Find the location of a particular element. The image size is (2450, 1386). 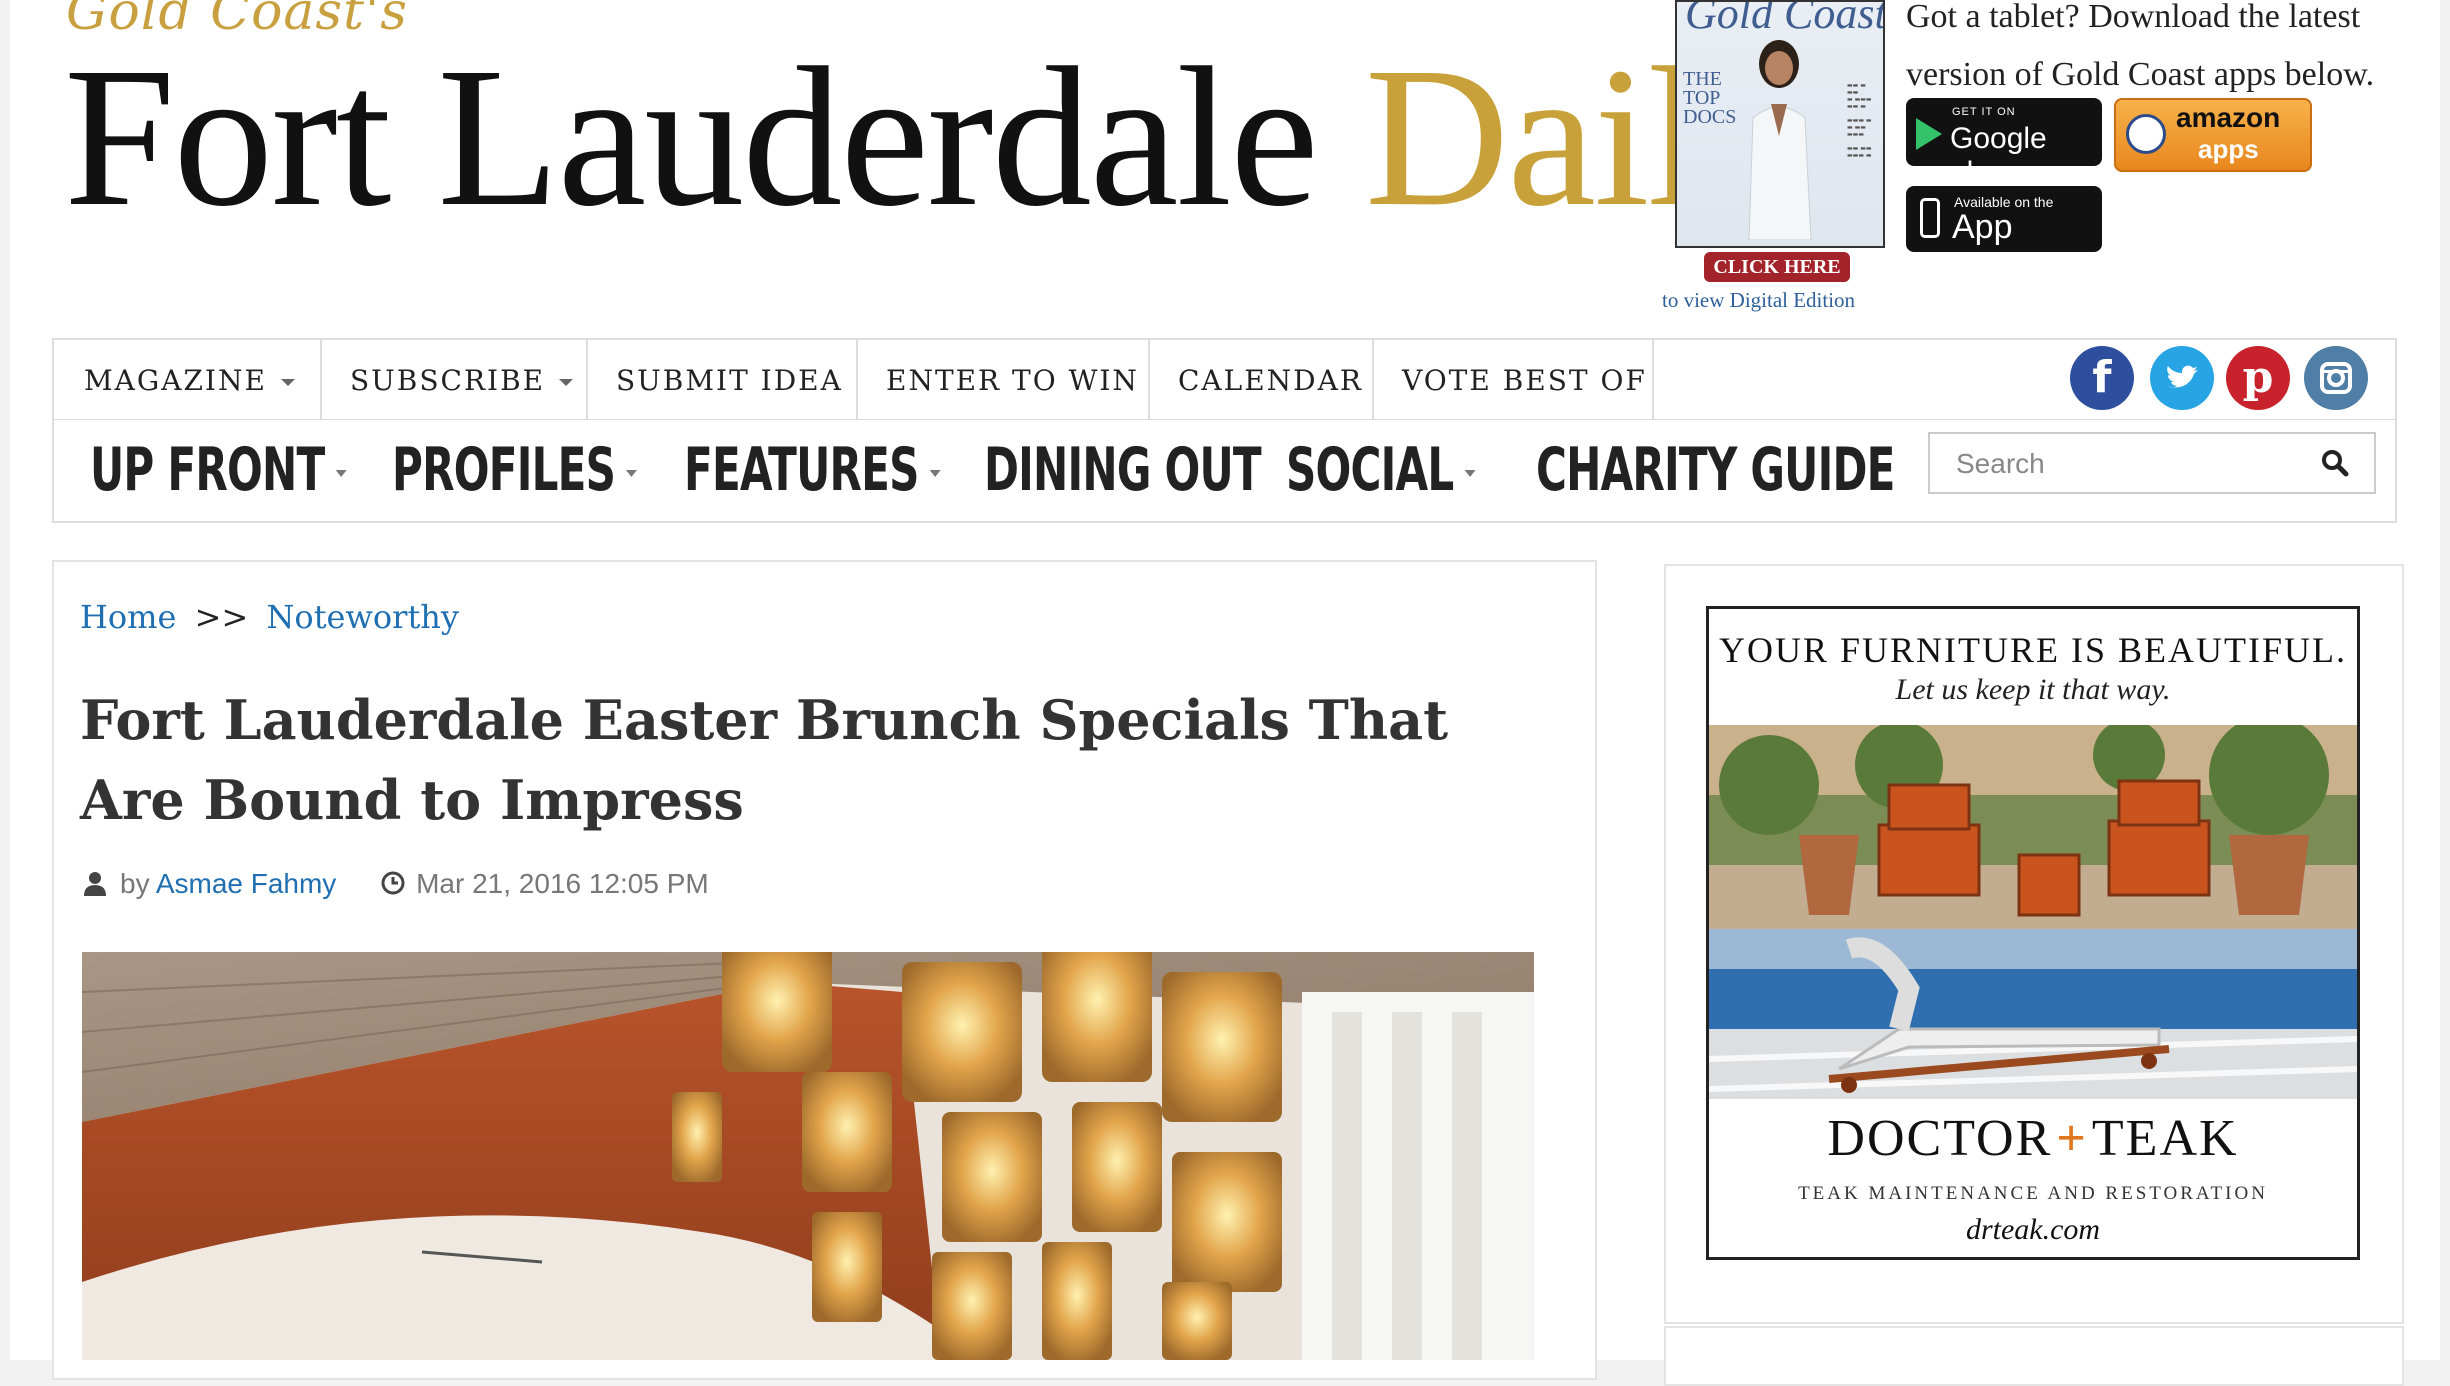

section-profiles: PROFILES is located at coordinates (515, 470).